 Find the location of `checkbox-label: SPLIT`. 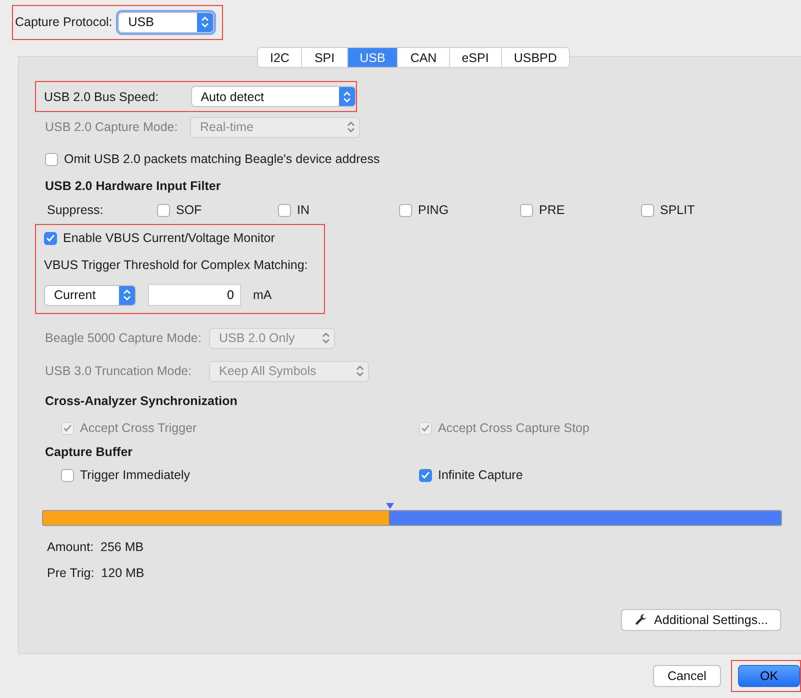

checkbox-label: SPLIT is located at coordinates (677, 210).